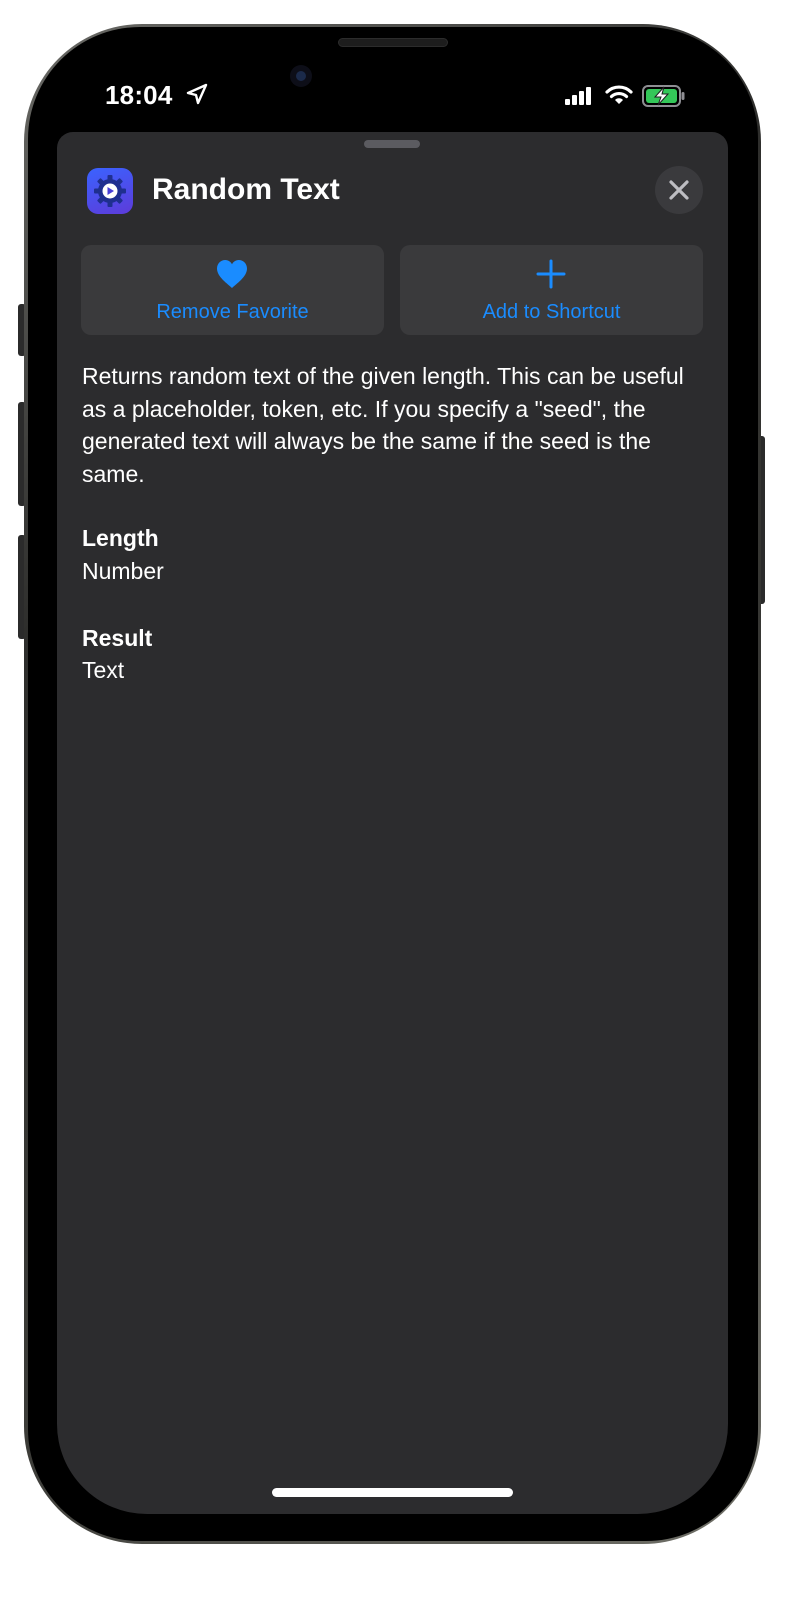  I want to click on close-button, so click(679, 190).